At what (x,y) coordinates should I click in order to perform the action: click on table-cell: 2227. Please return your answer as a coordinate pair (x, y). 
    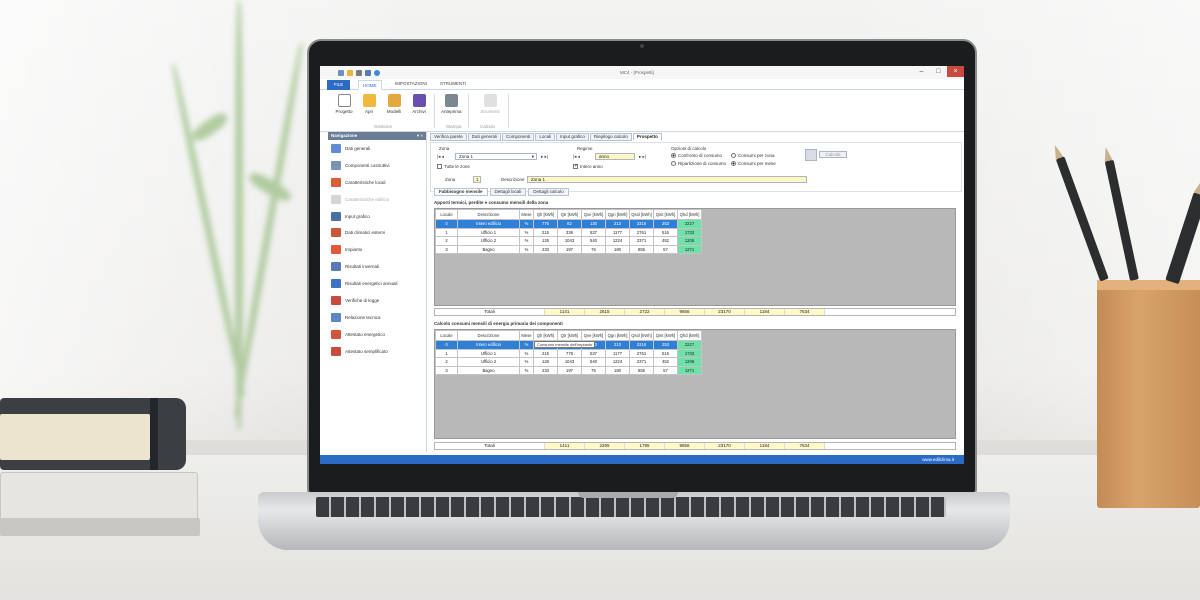
    Looking at the image, I should click on (689, 345).